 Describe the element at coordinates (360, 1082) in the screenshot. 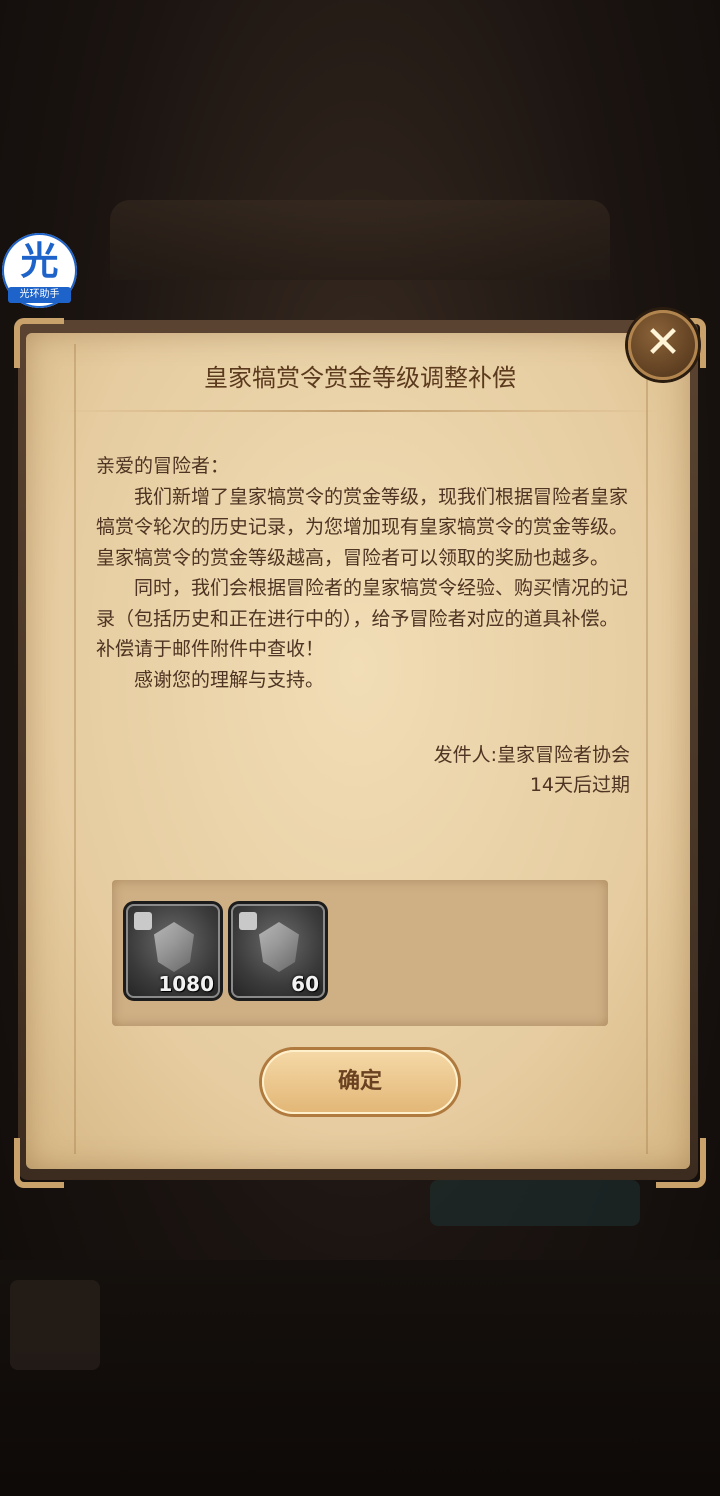

I see `confirm-button: 确定` at that location.